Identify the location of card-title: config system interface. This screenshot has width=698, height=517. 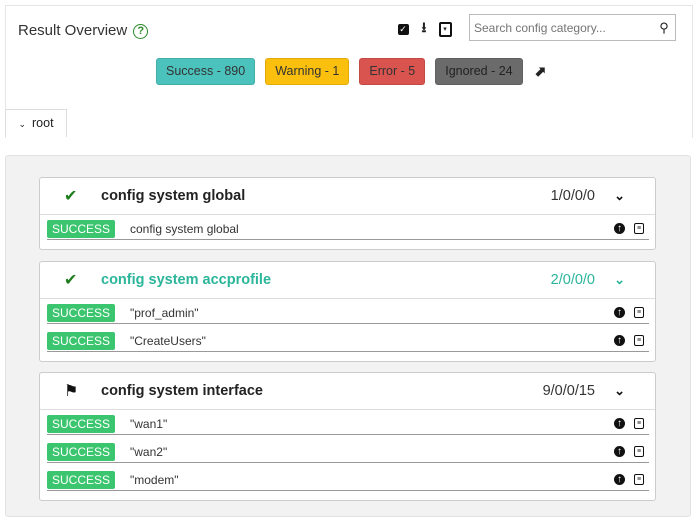
(182, 391).